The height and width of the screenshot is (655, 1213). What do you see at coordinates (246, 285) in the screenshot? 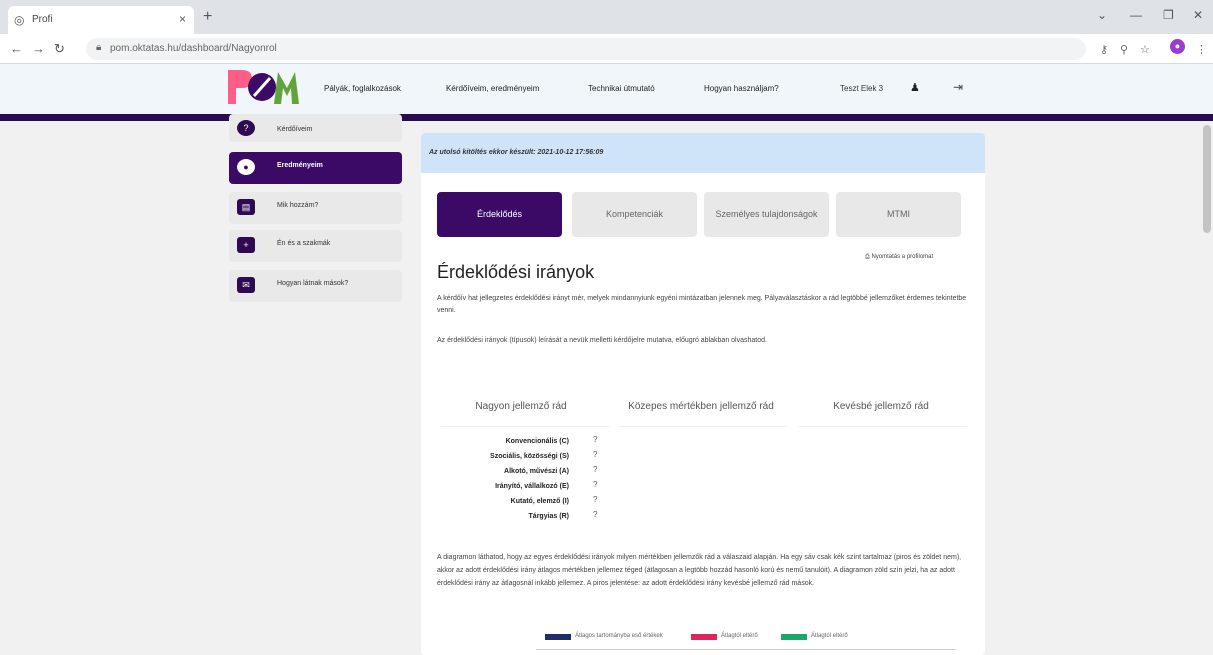
I see `envelope-icon: ✉` at bounding box center [246, 285].